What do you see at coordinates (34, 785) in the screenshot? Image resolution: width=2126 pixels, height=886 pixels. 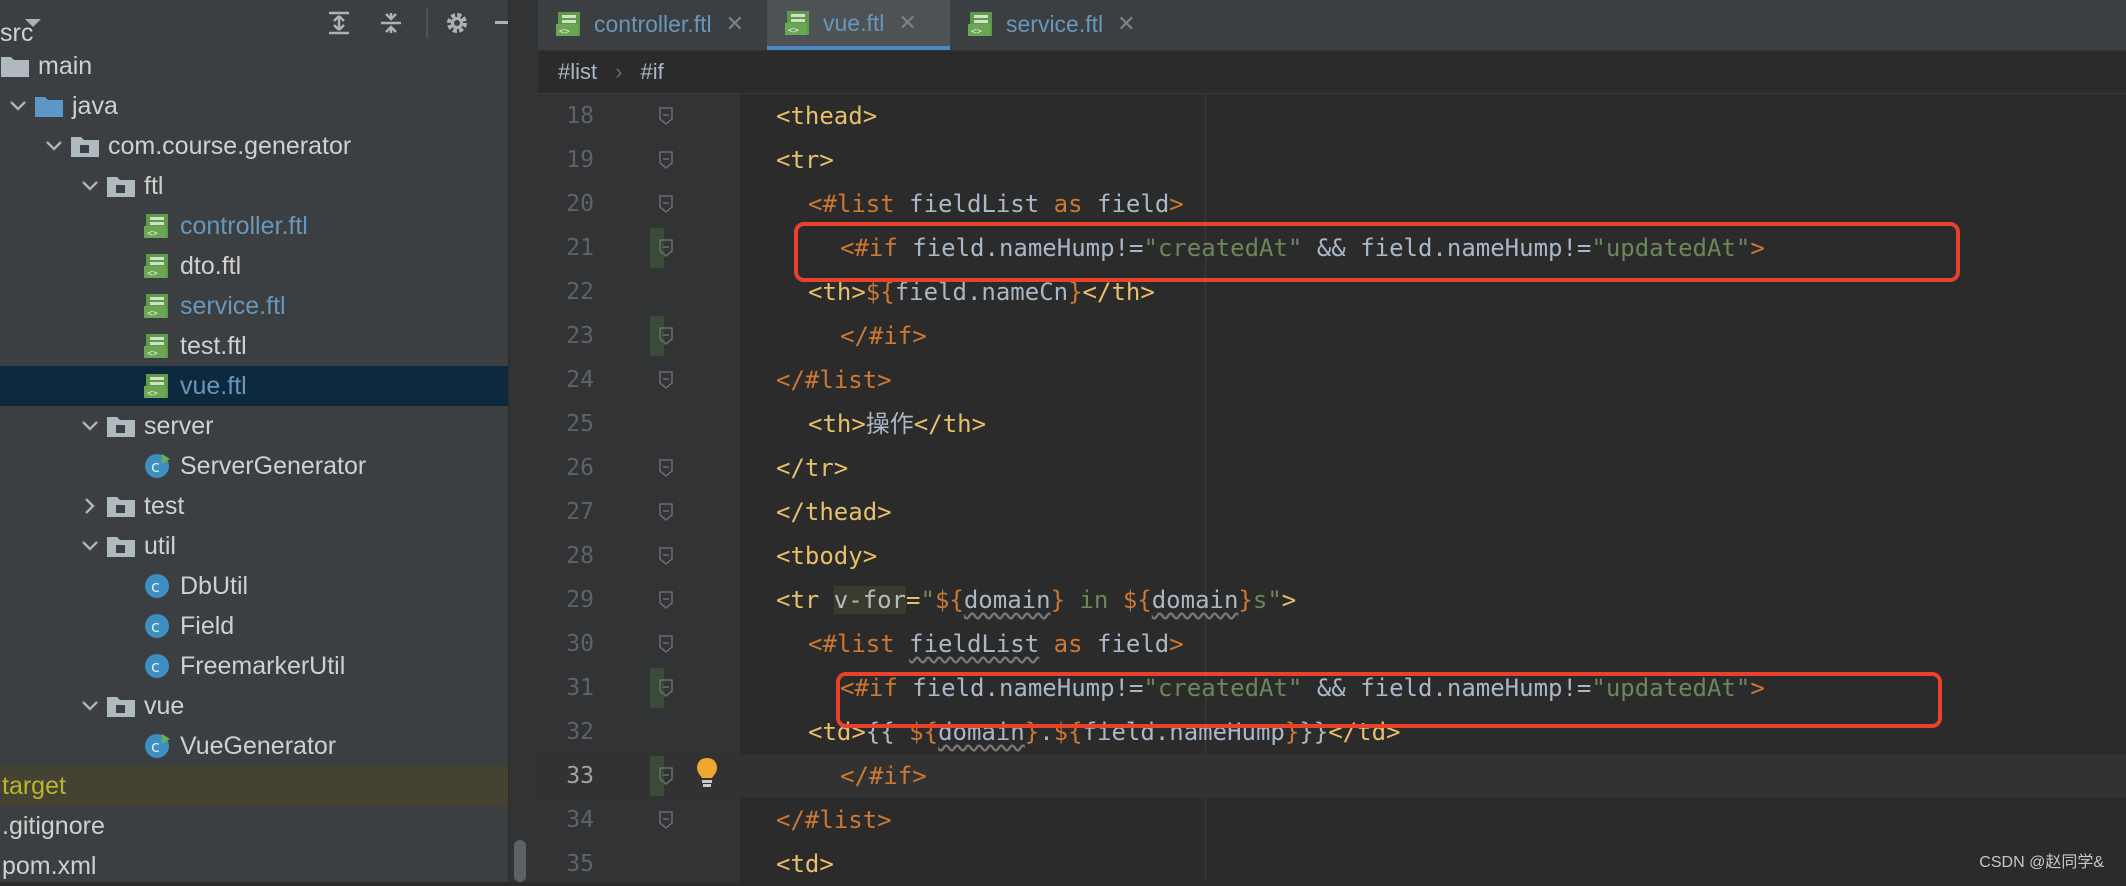 I see `tree-item-label: target` at bounding box center [34, 785].